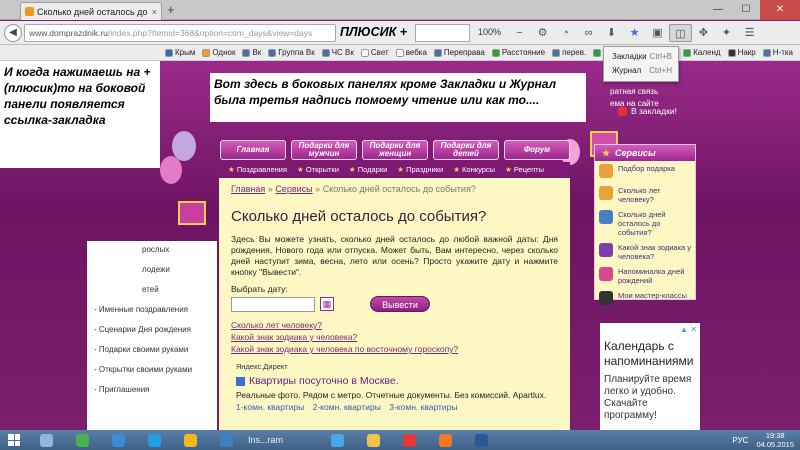  Describe the element at coordinates (466, 150) in the screenshot. I see `main-nav-item: Подарки для детей` at that location.